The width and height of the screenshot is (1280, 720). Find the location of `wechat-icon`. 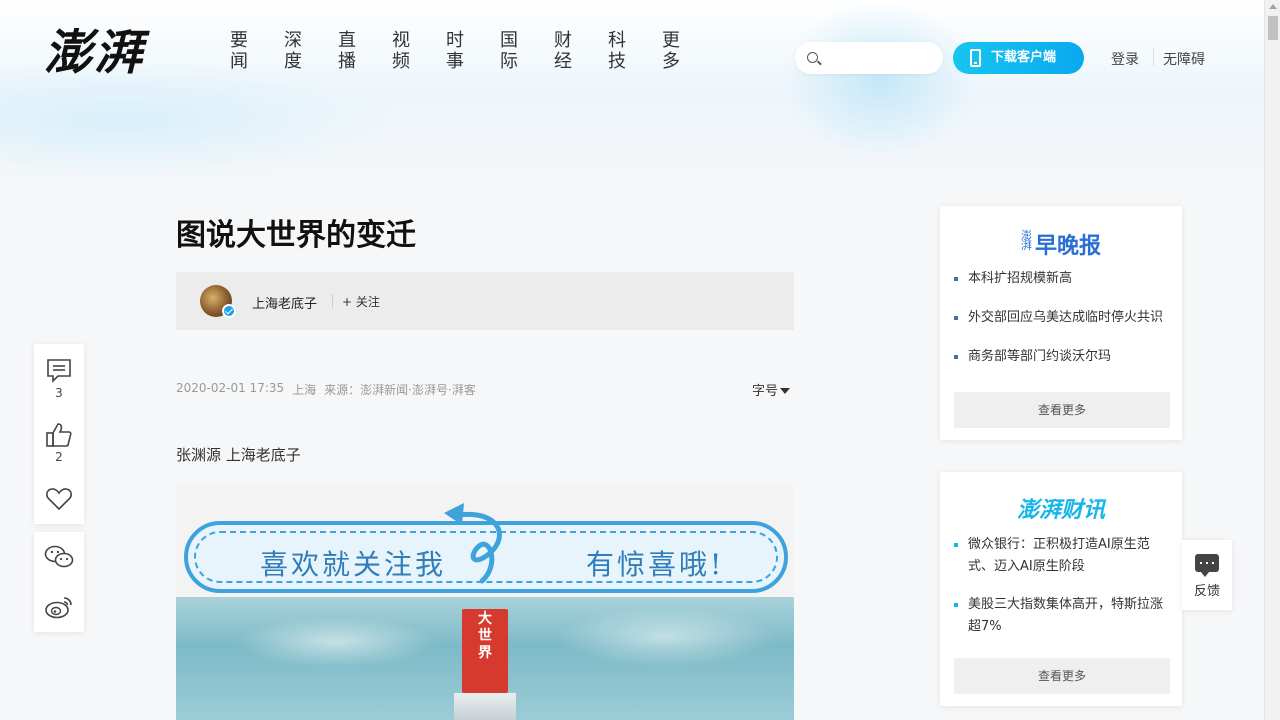

wechat-icon is located at coordinates (59, 556).